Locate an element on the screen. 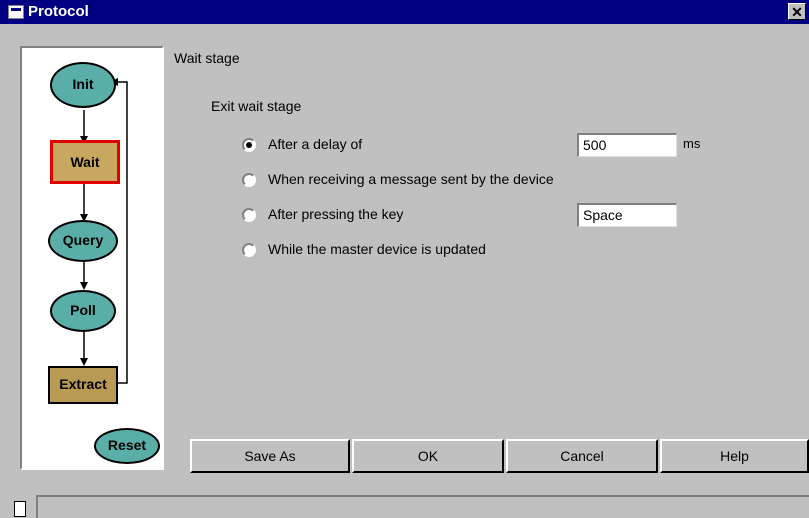 This screenshot has width=809, height=518. status-field is located at coordinates (422, 506).